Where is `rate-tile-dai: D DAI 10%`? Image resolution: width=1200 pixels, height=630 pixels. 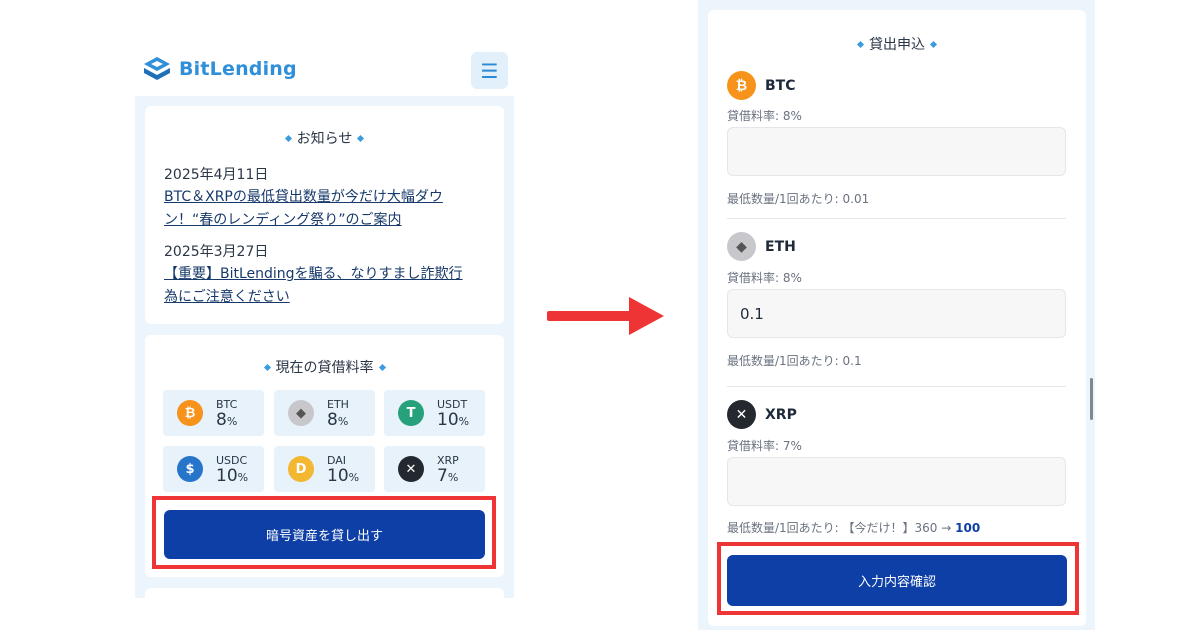 rate-tile-dai: D DAI 10% is located at coordinates (324, 469).